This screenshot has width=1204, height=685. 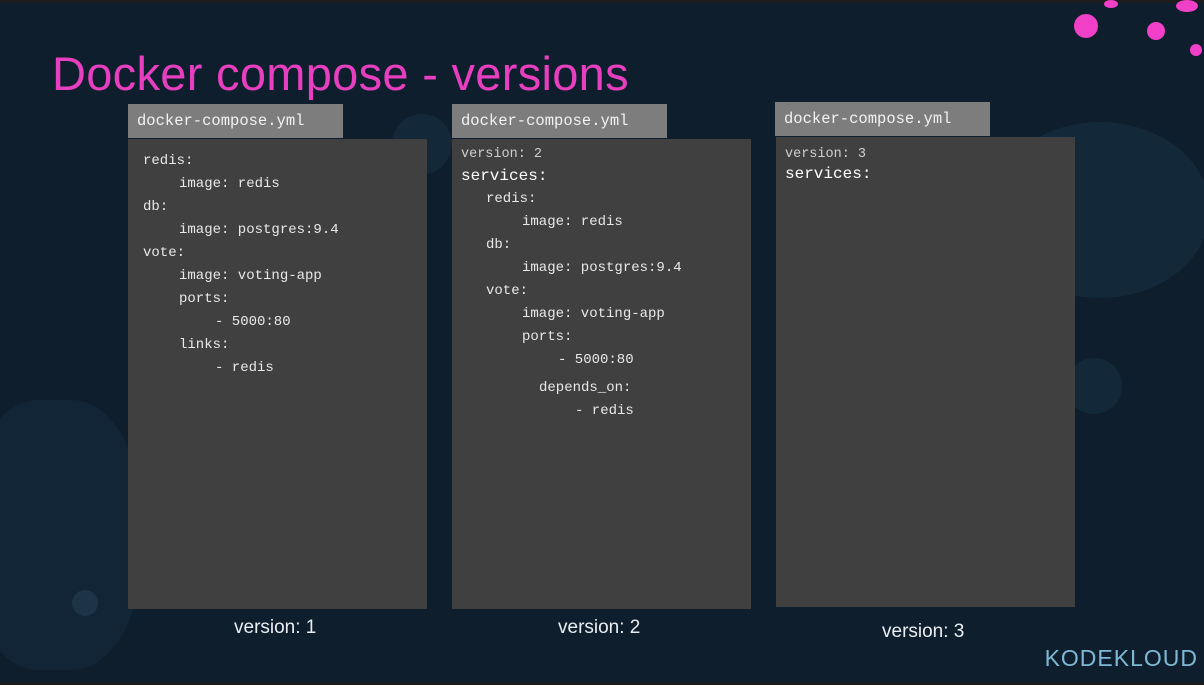 I want to click on kodekloud-logo: KODEKLOUD, so click(x=1121, y=658).